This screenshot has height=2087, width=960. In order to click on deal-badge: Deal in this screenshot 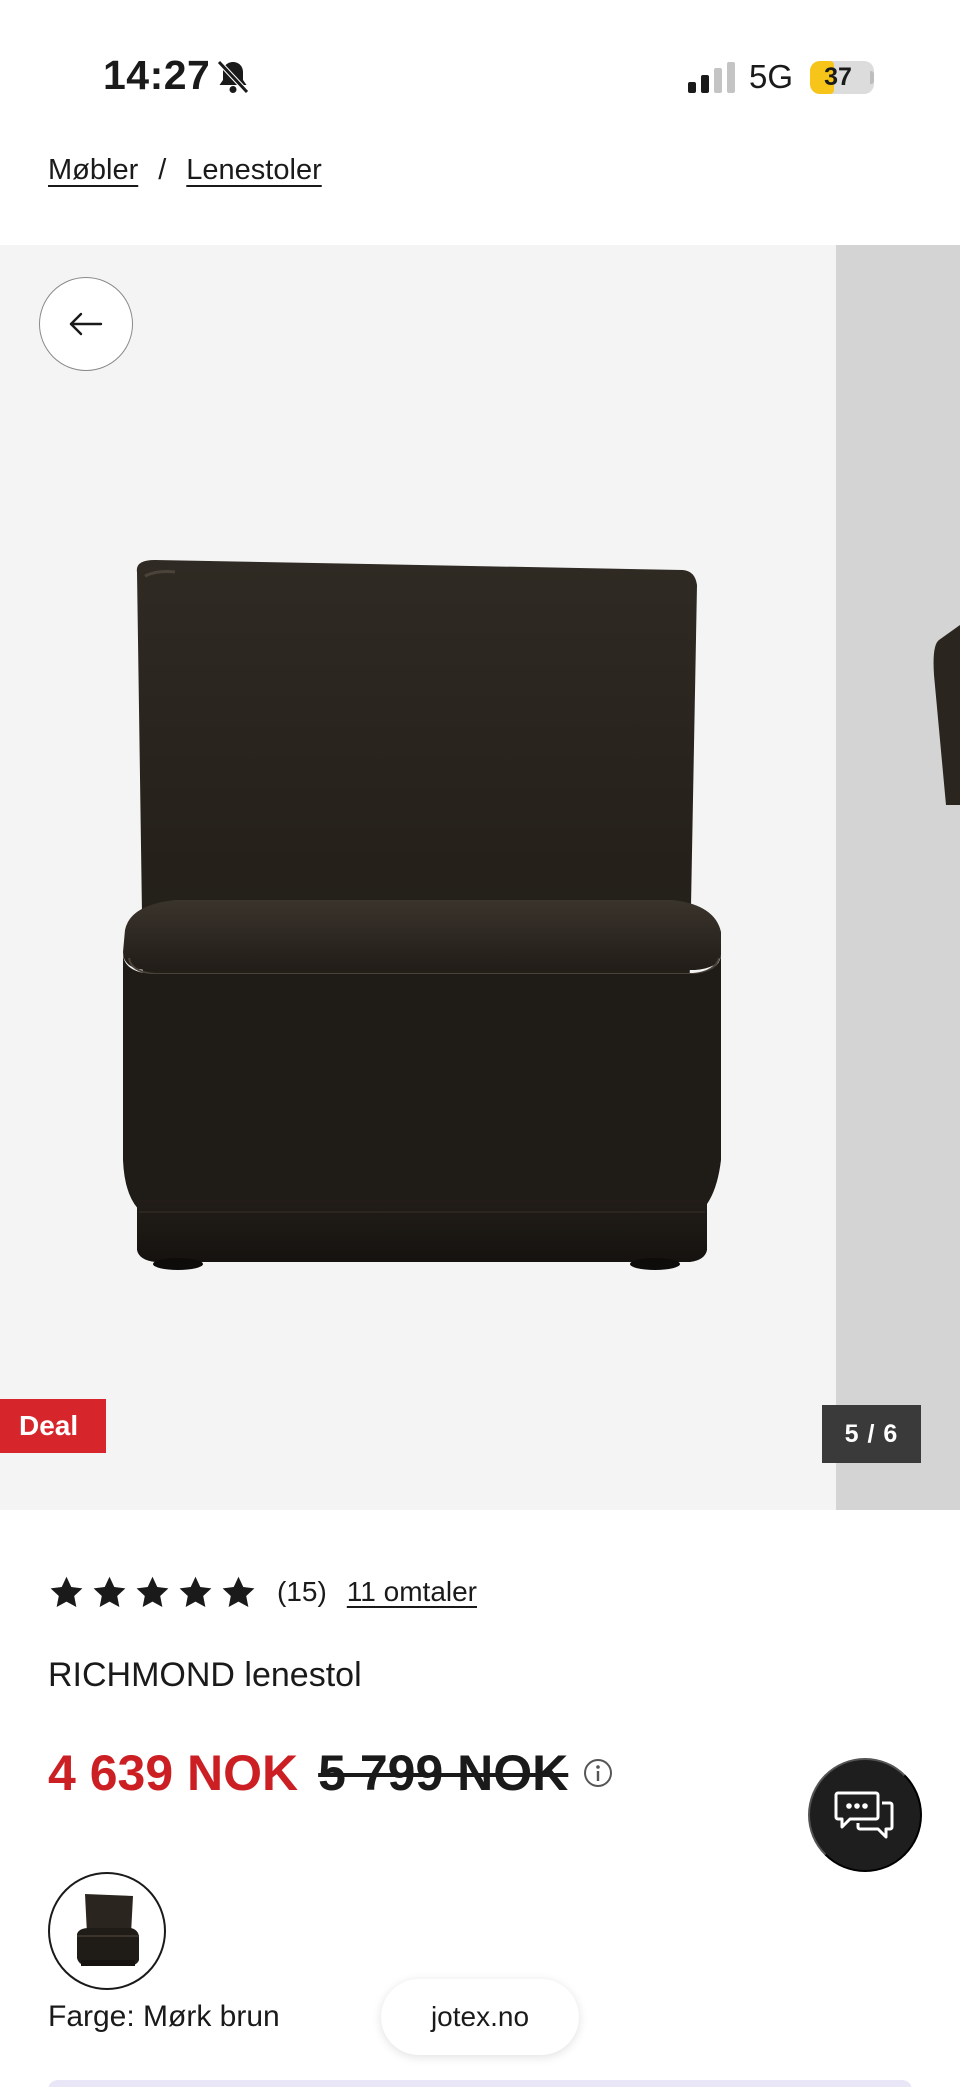, I will do `click(53, 1426)`.